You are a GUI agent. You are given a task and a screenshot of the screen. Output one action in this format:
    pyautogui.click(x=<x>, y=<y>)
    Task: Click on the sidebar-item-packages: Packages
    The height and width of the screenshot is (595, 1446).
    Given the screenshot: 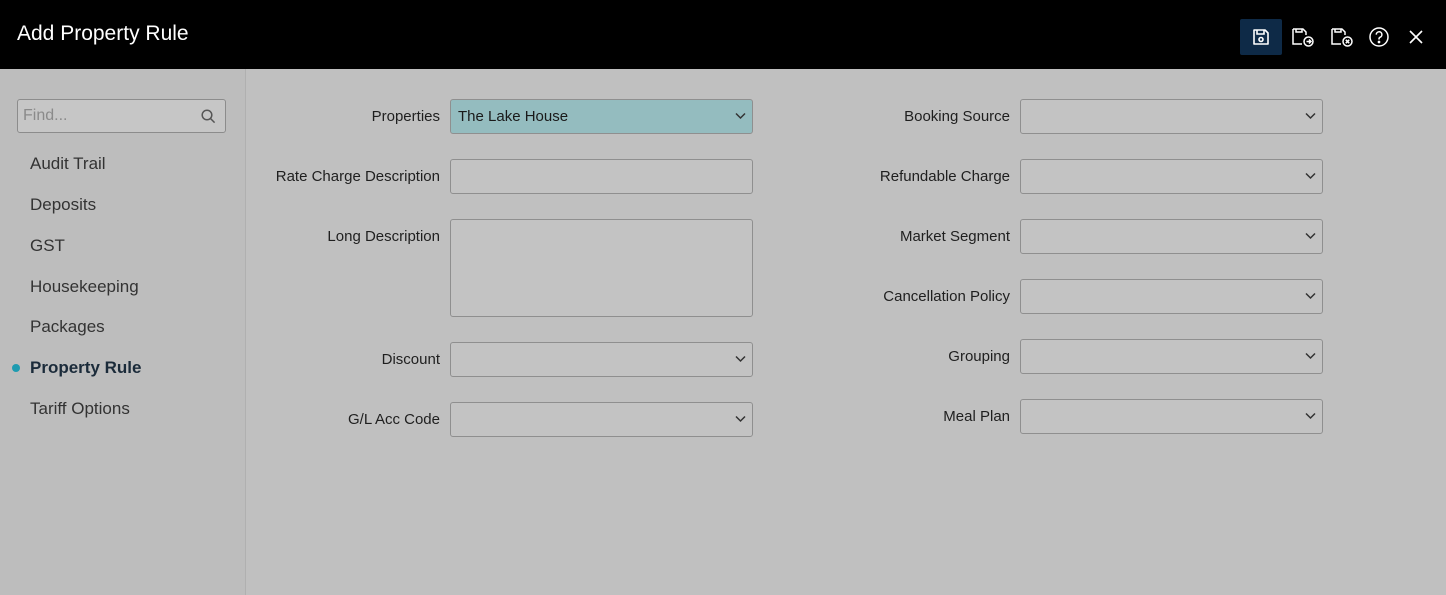 What is the action you would take?
    pyautogui.click(x=67, y=327)
    